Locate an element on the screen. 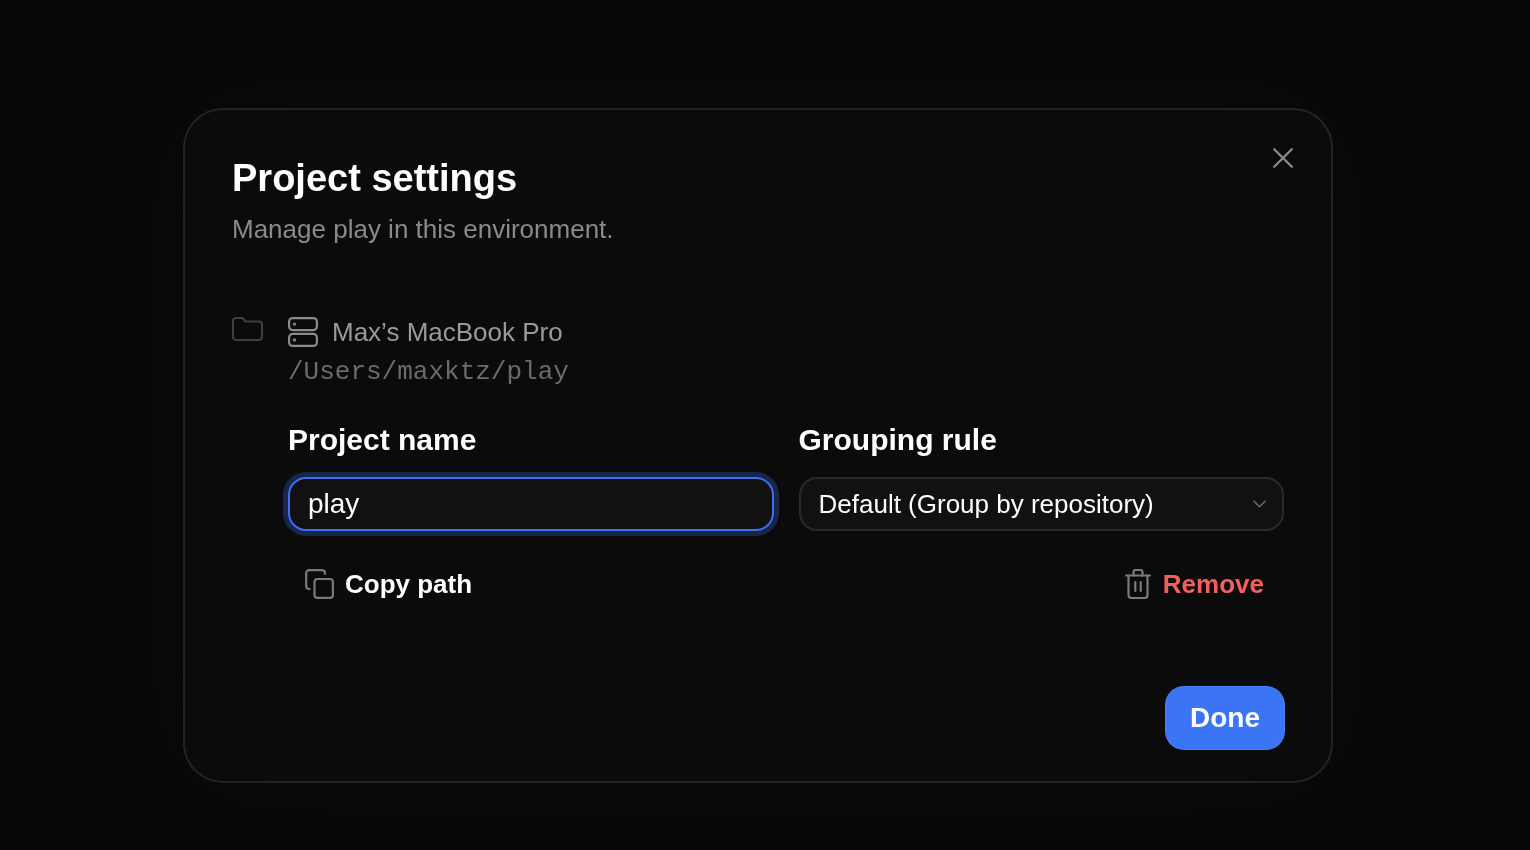 Image resolution: width=1530 pixels, height=850 pixels. copy-icon is located at coordinates (319, 584).